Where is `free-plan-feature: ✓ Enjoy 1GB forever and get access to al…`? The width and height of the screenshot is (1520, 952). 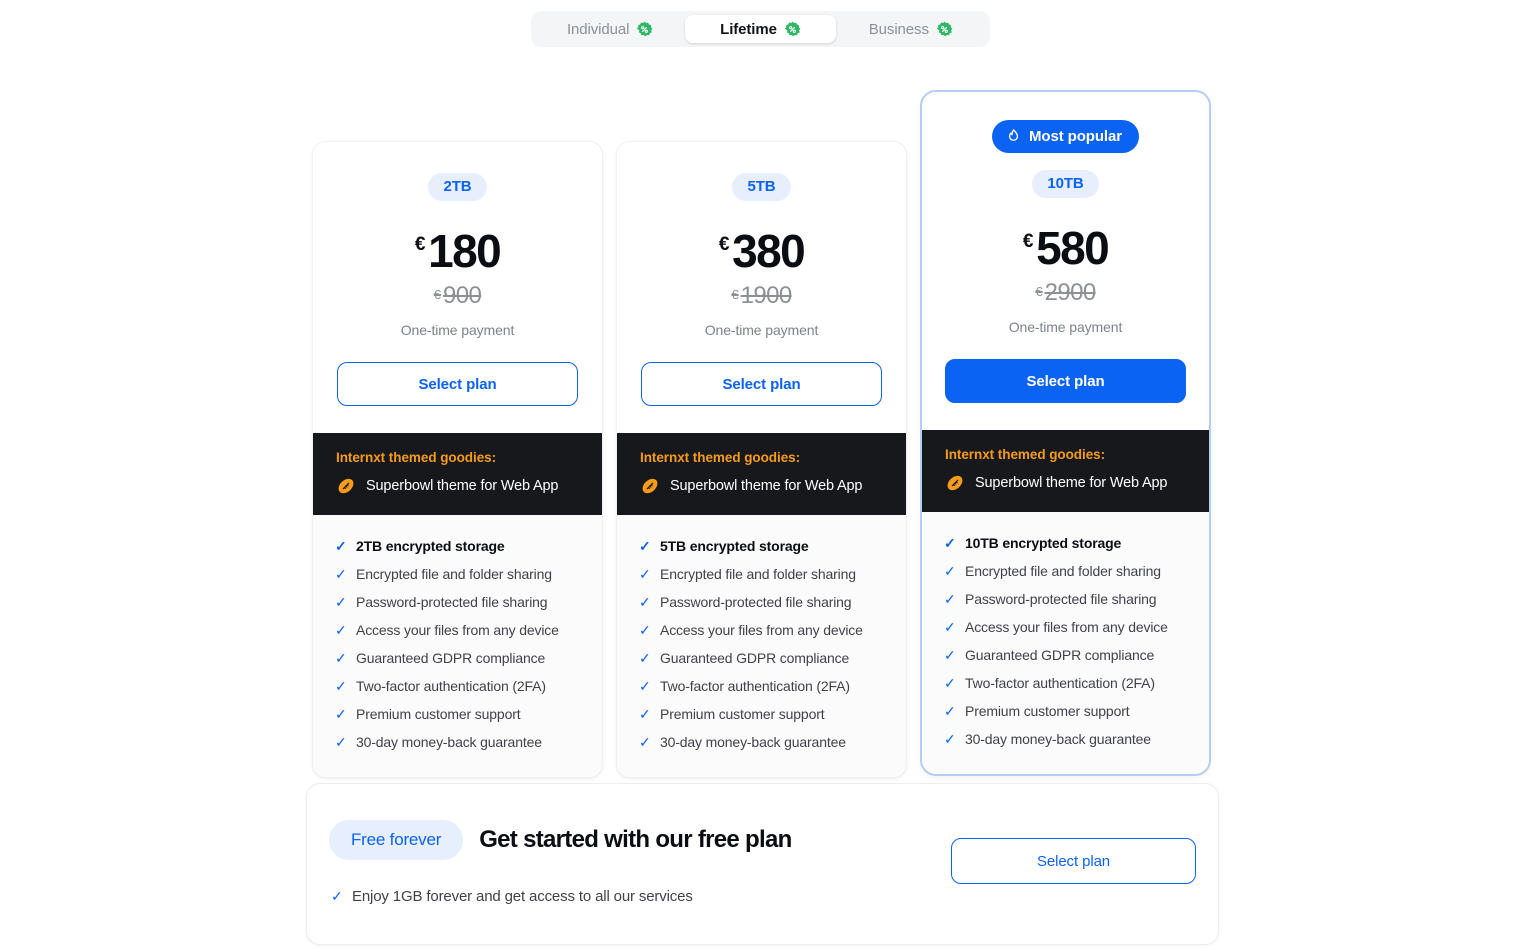
free-plan-feature: ✓ Enjoy 1GB forever and get access to al… is located at coordinates (512, 896).